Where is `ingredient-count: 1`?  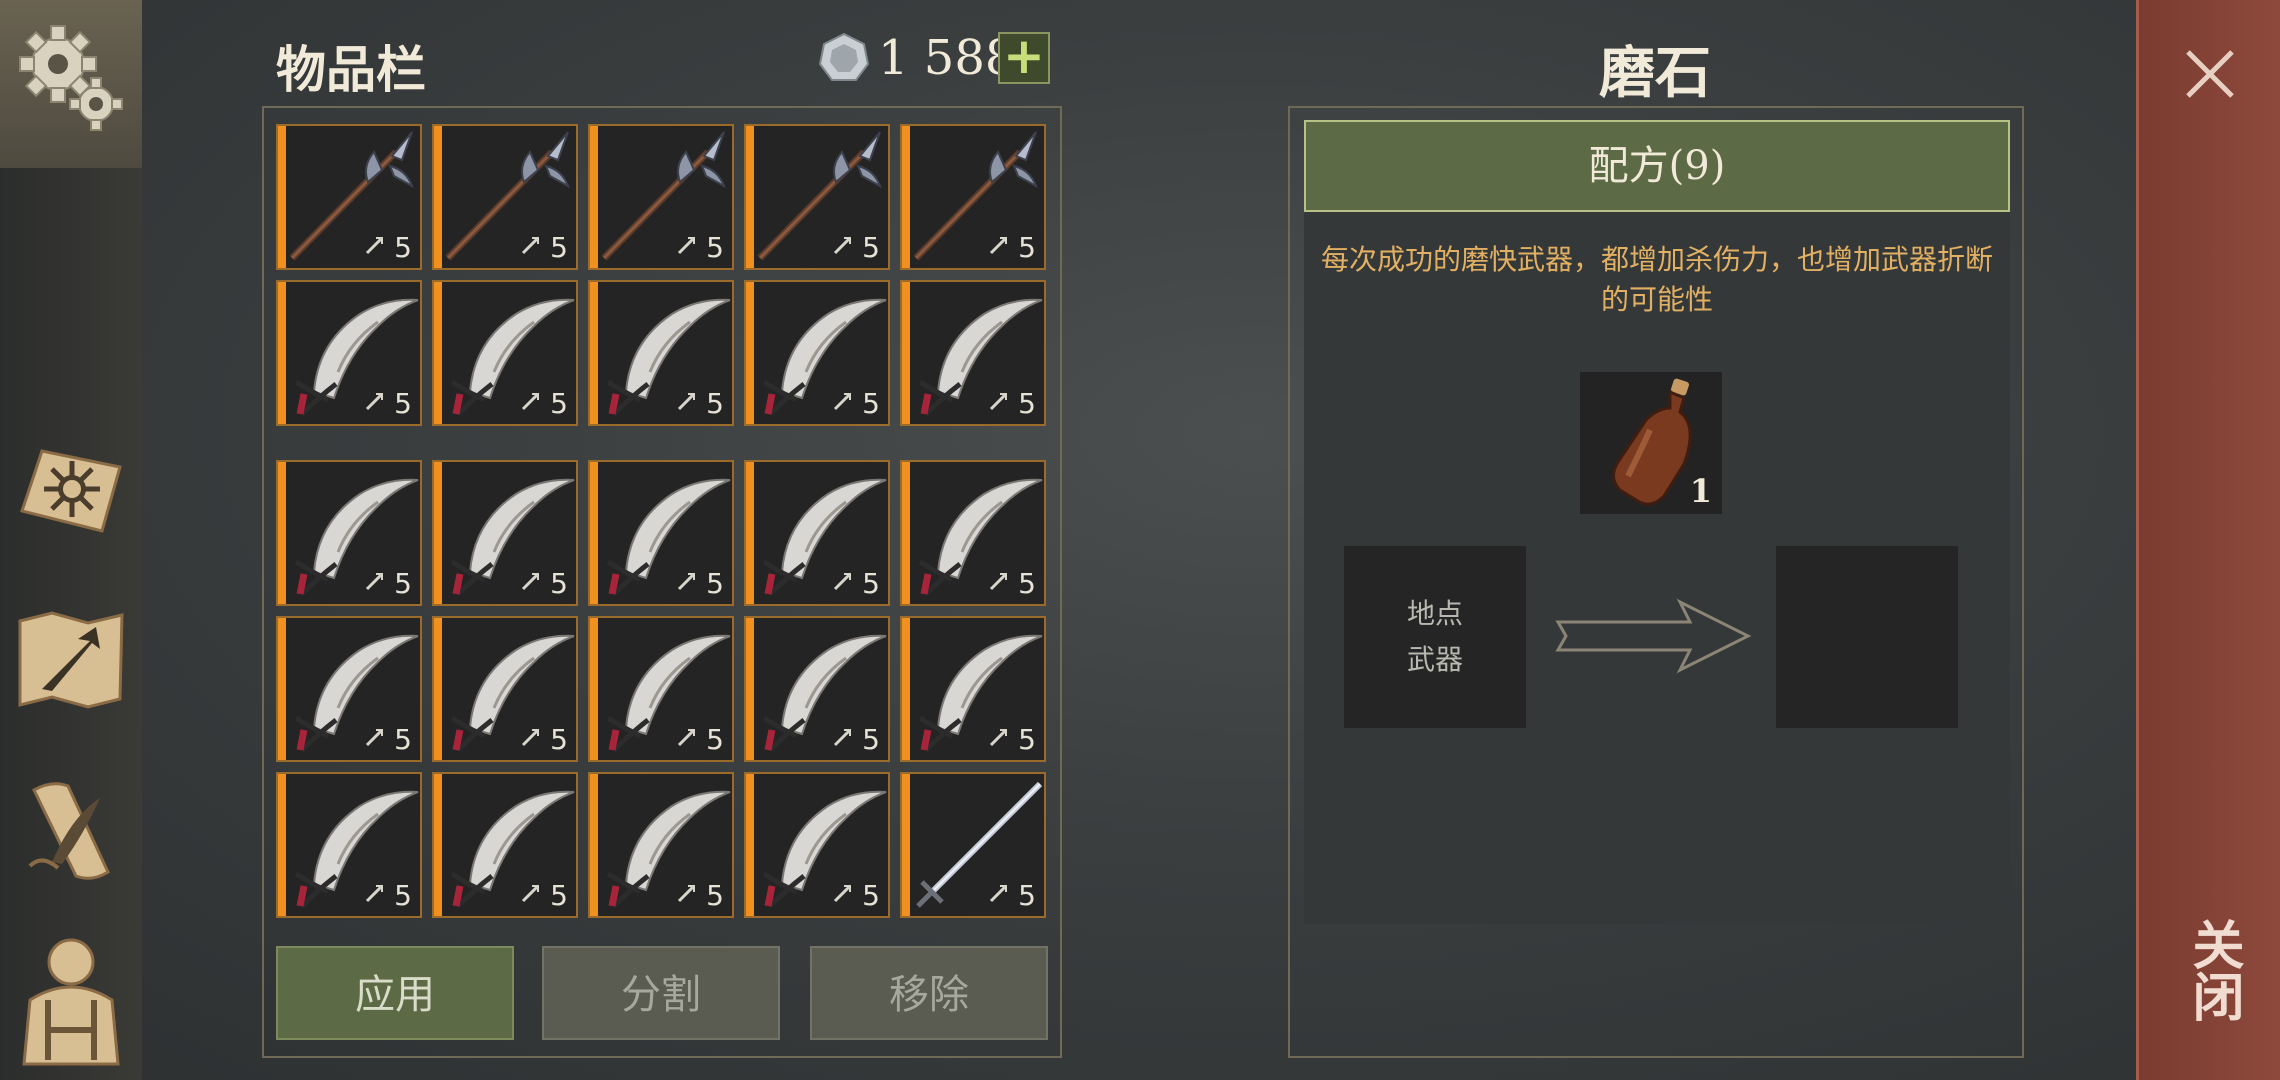 ingredient-count: 1 is located at coordinates (1700, 491).